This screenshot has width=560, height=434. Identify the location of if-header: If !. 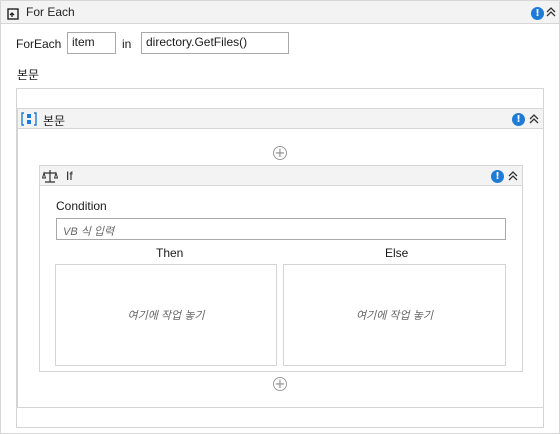
(281, 175).